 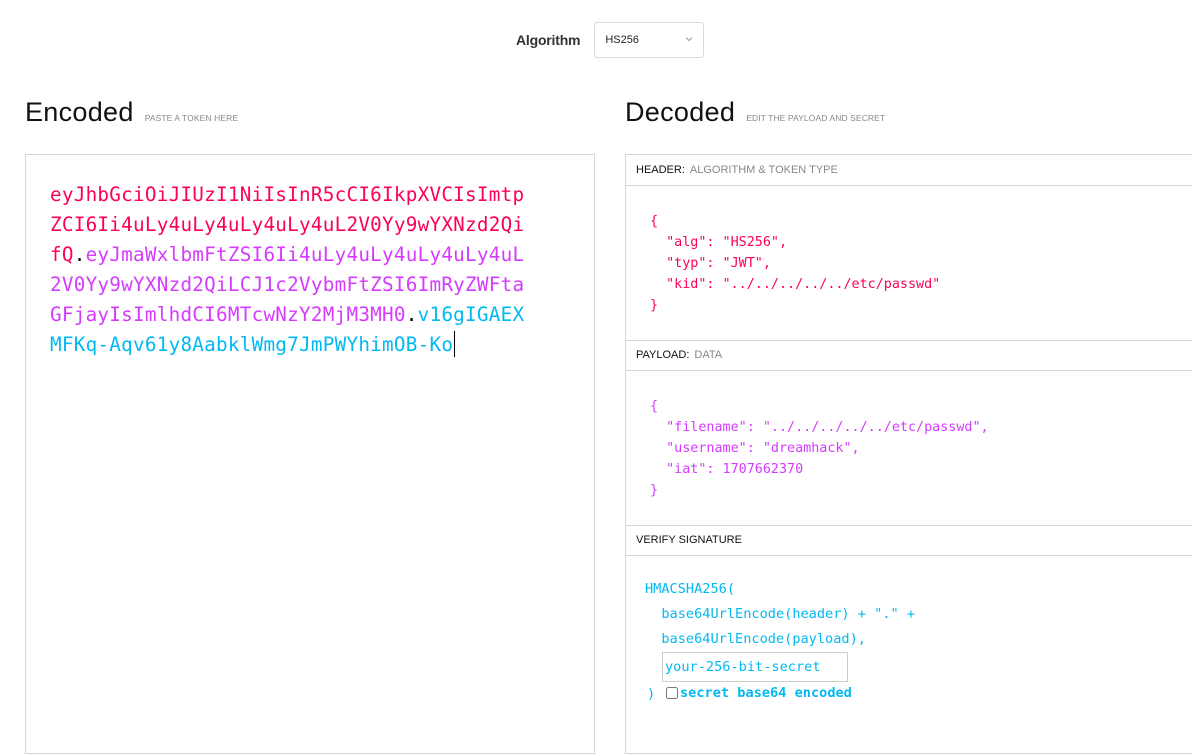 I want to click on text-caret, so click(x=455, y=344).